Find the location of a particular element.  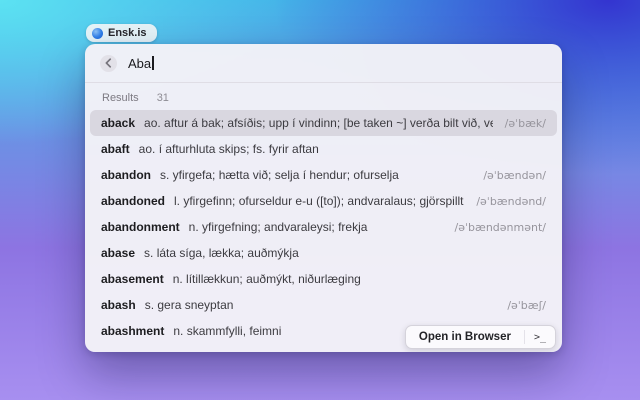

search-input: Aba is located at coordinates (141, 63).